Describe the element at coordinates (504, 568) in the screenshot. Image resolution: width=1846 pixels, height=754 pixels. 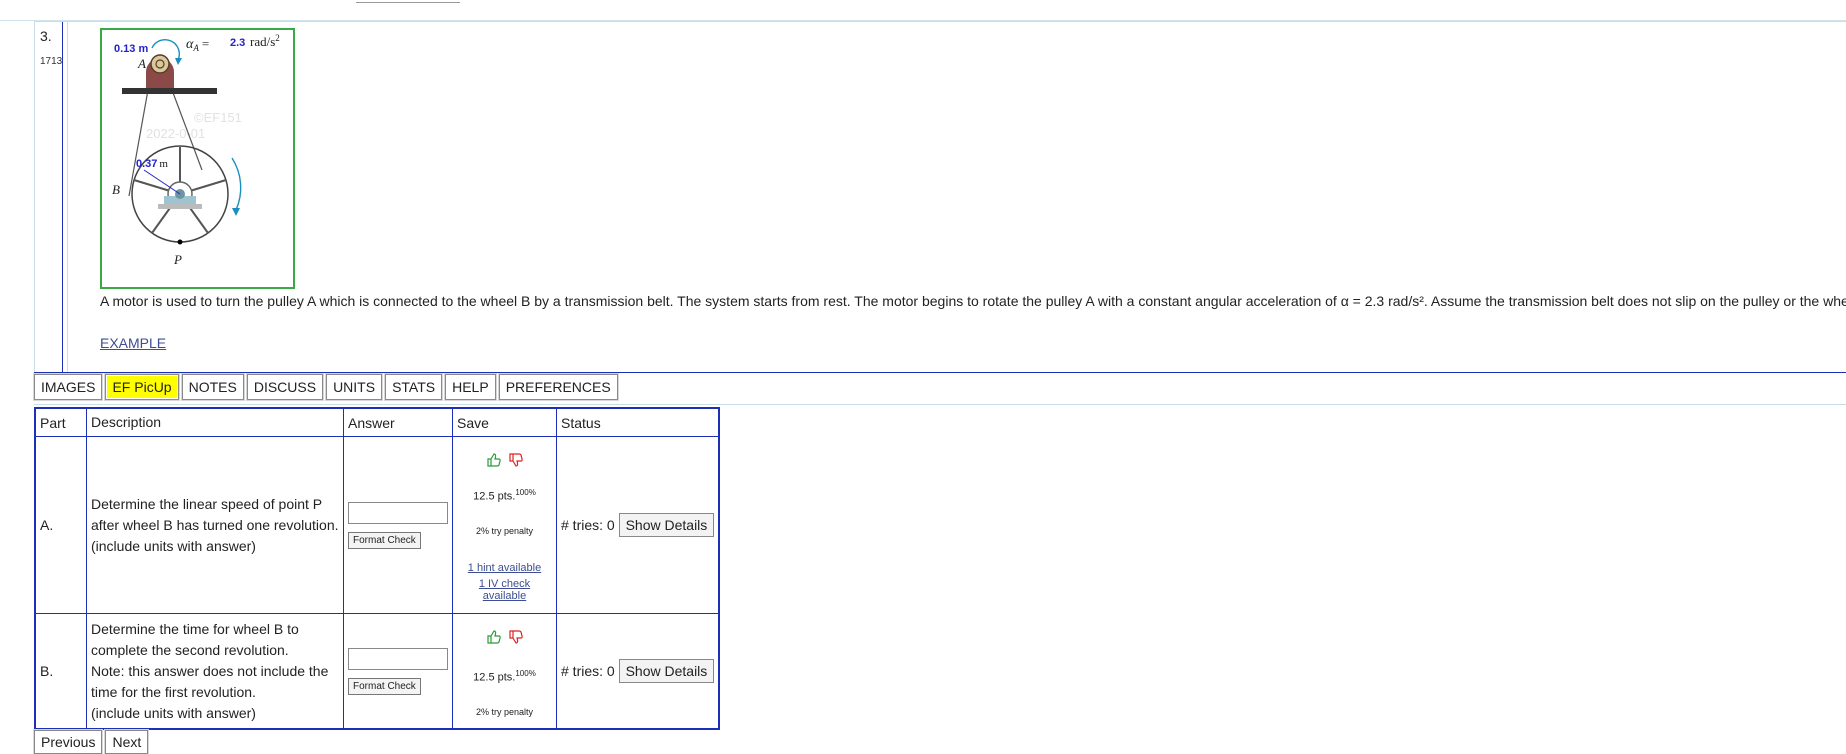
I see `hint-link: 1 hint available` at that location.